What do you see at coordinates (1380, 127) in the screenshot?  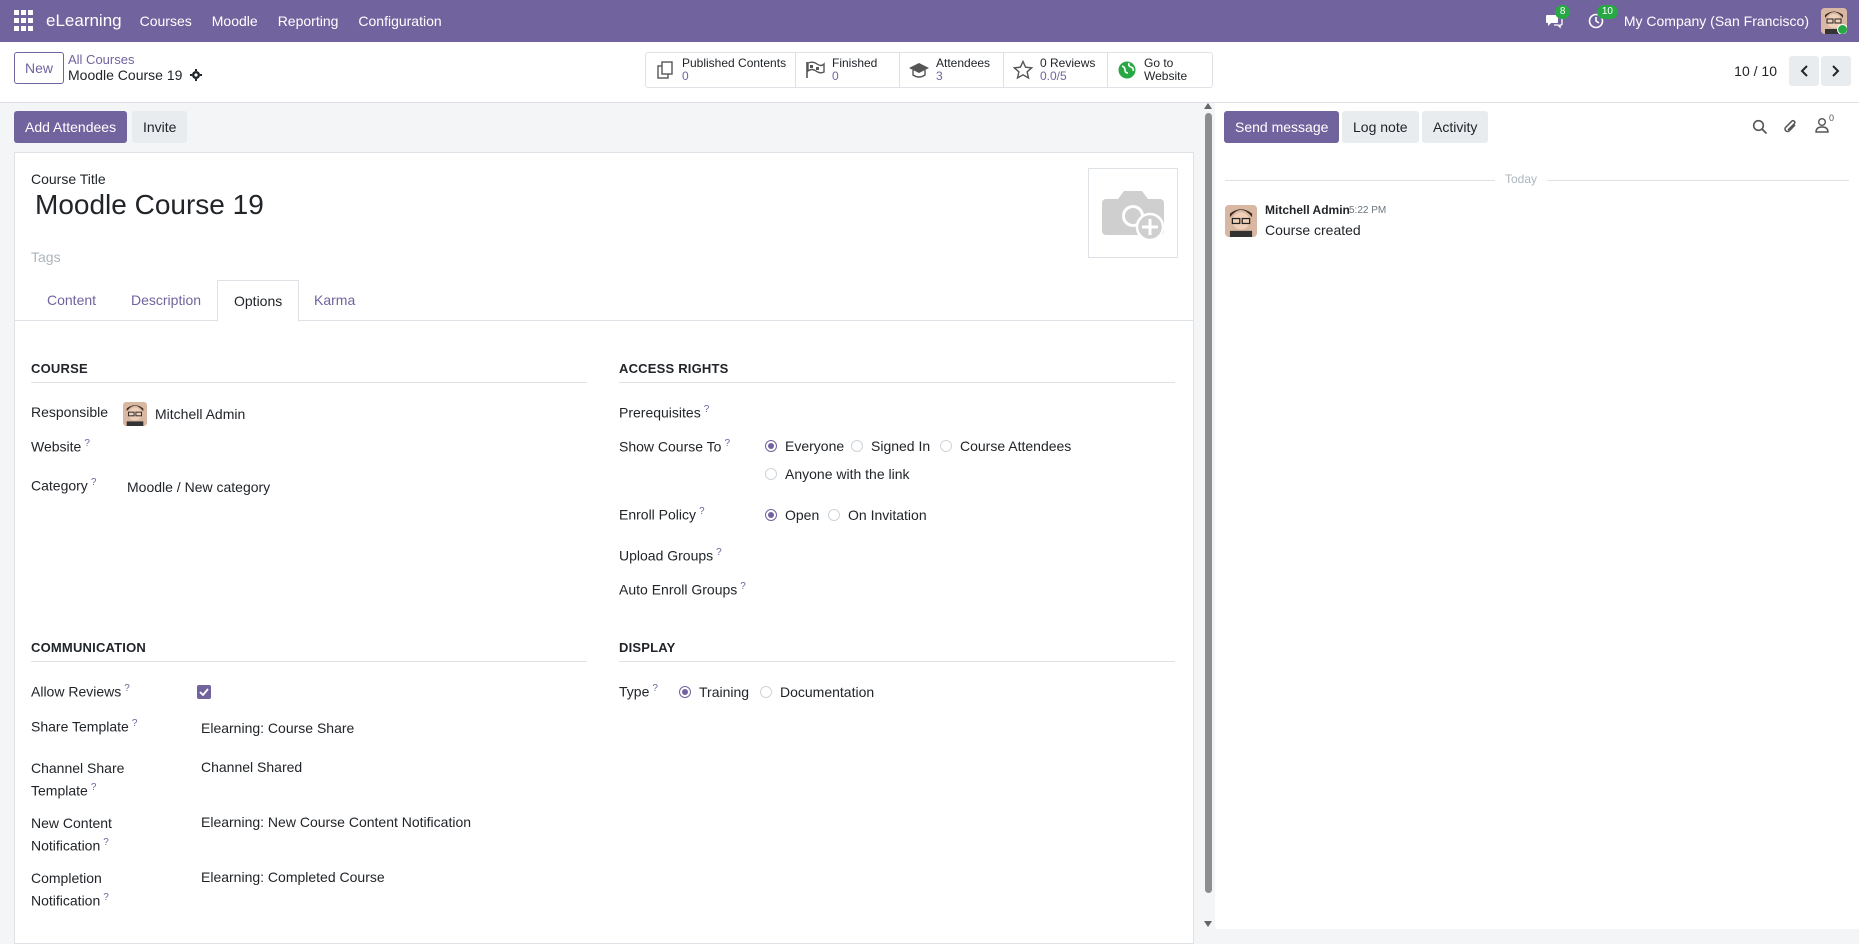 I see `log-note-button: Log note` at bounding box center [1380, 127].